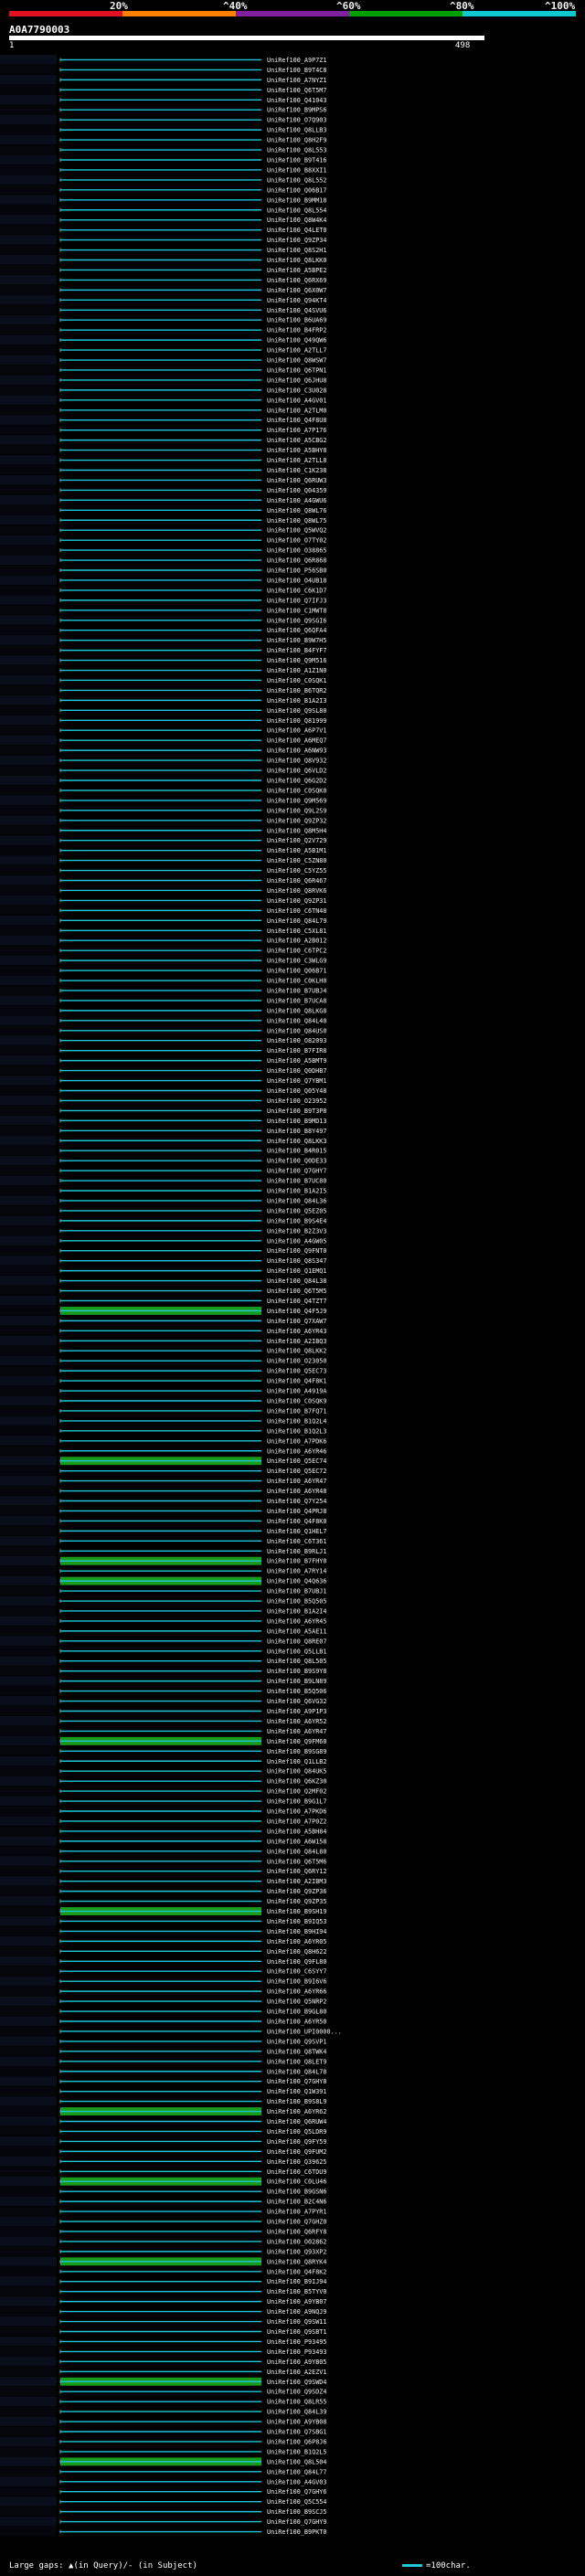 Image resolution: width=585 pixels, height=2576 pixels. Describe the element at coordinates (163, 600) in the screenshot. I see `hit-row: UniRef100_Q7IFJ3` at that location.